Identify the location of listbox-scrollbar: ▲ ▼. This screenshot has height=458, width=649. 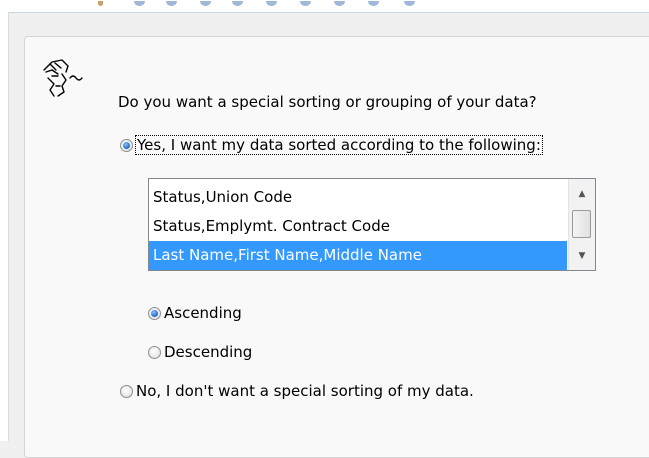
(581, 224).